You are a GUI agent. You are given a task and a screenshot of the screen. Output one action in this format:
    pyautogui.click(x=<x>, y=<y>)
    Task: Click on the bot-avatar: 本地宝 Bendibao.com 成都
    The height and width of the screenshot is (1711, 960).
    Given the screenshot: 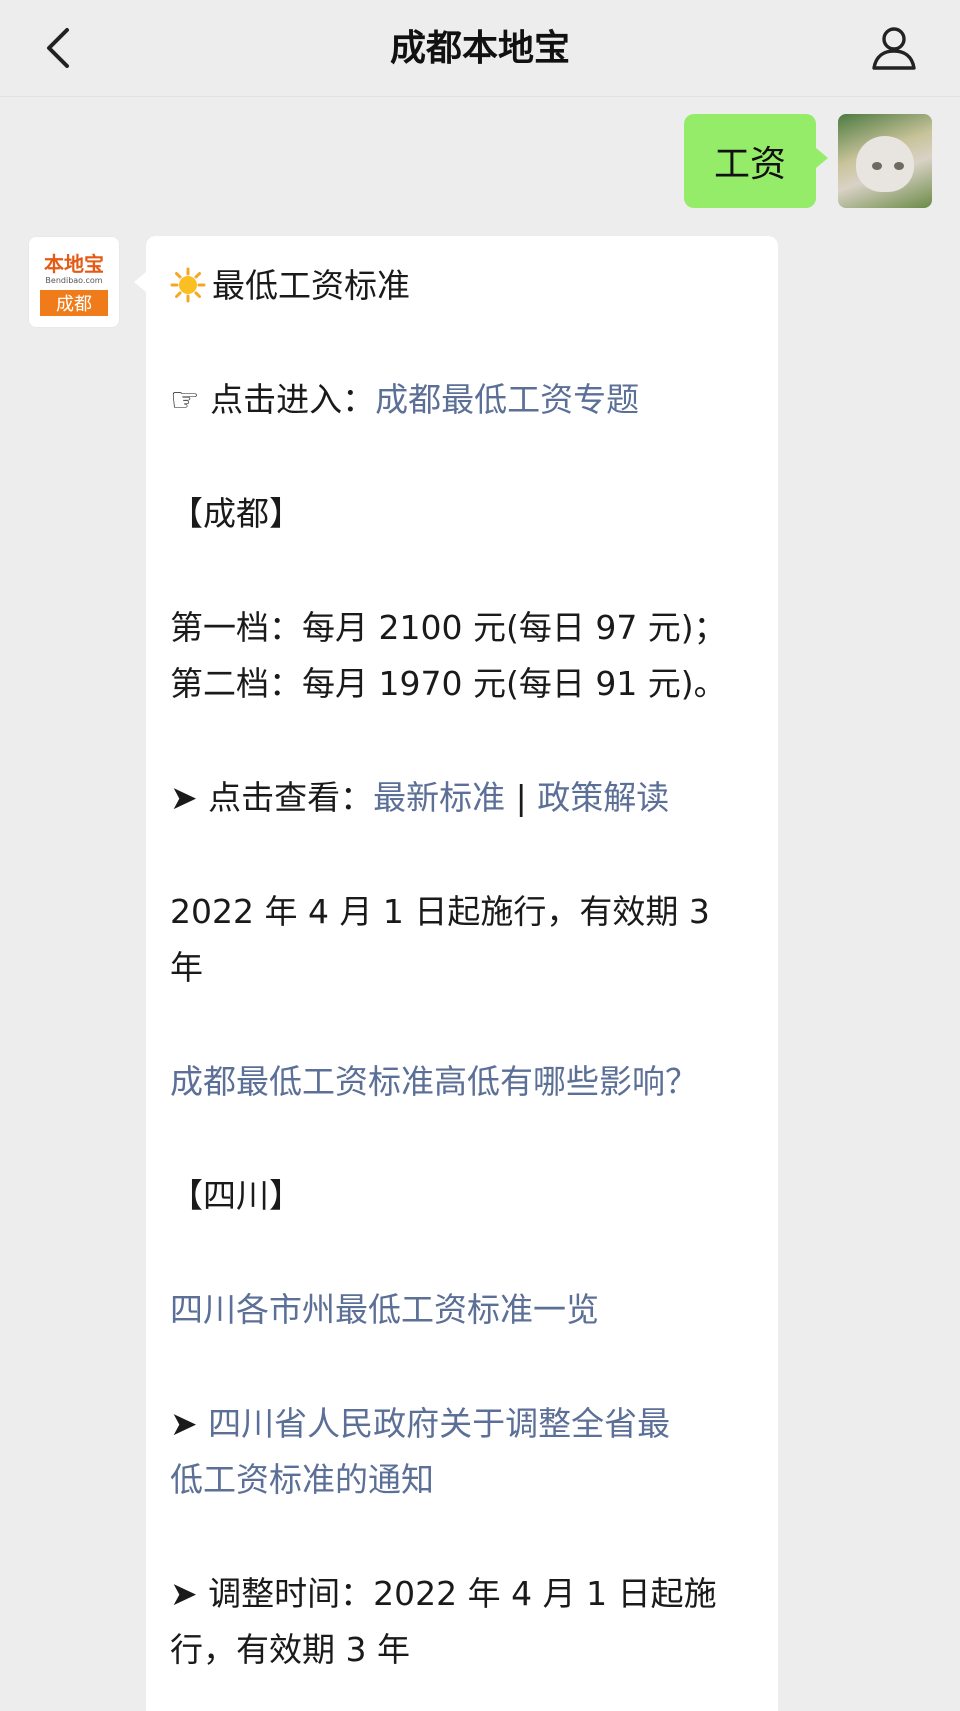 What is the action you would take?
    pyautogui.click(x=74, y=282)
    